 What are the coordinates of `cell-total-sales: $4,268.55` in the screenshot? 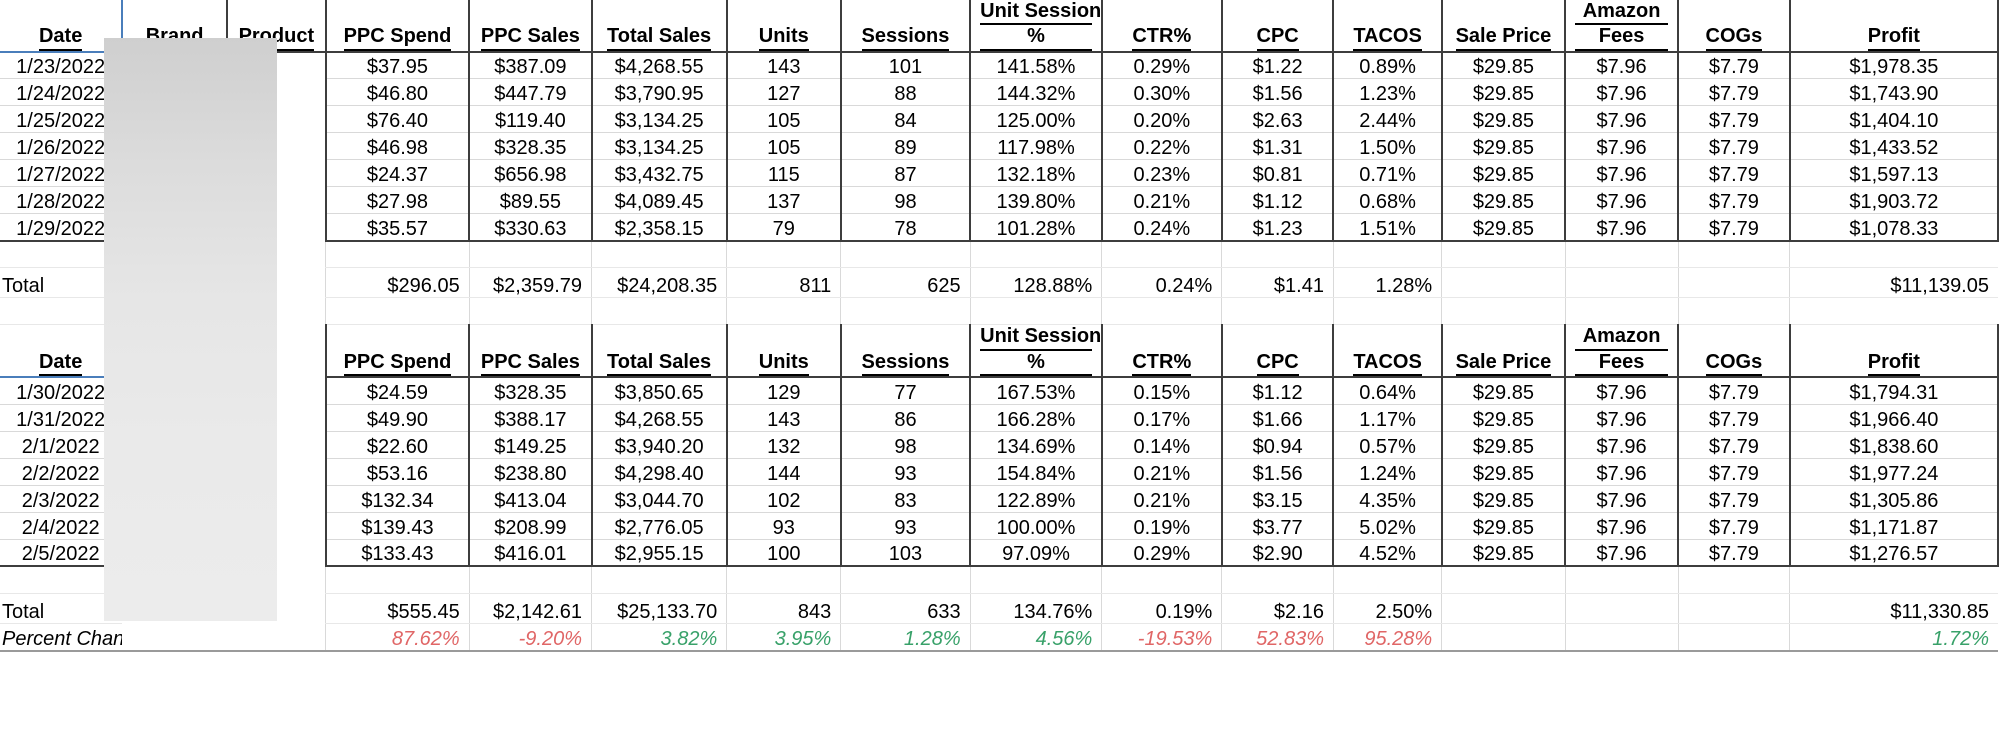 It's located at (658, 418).